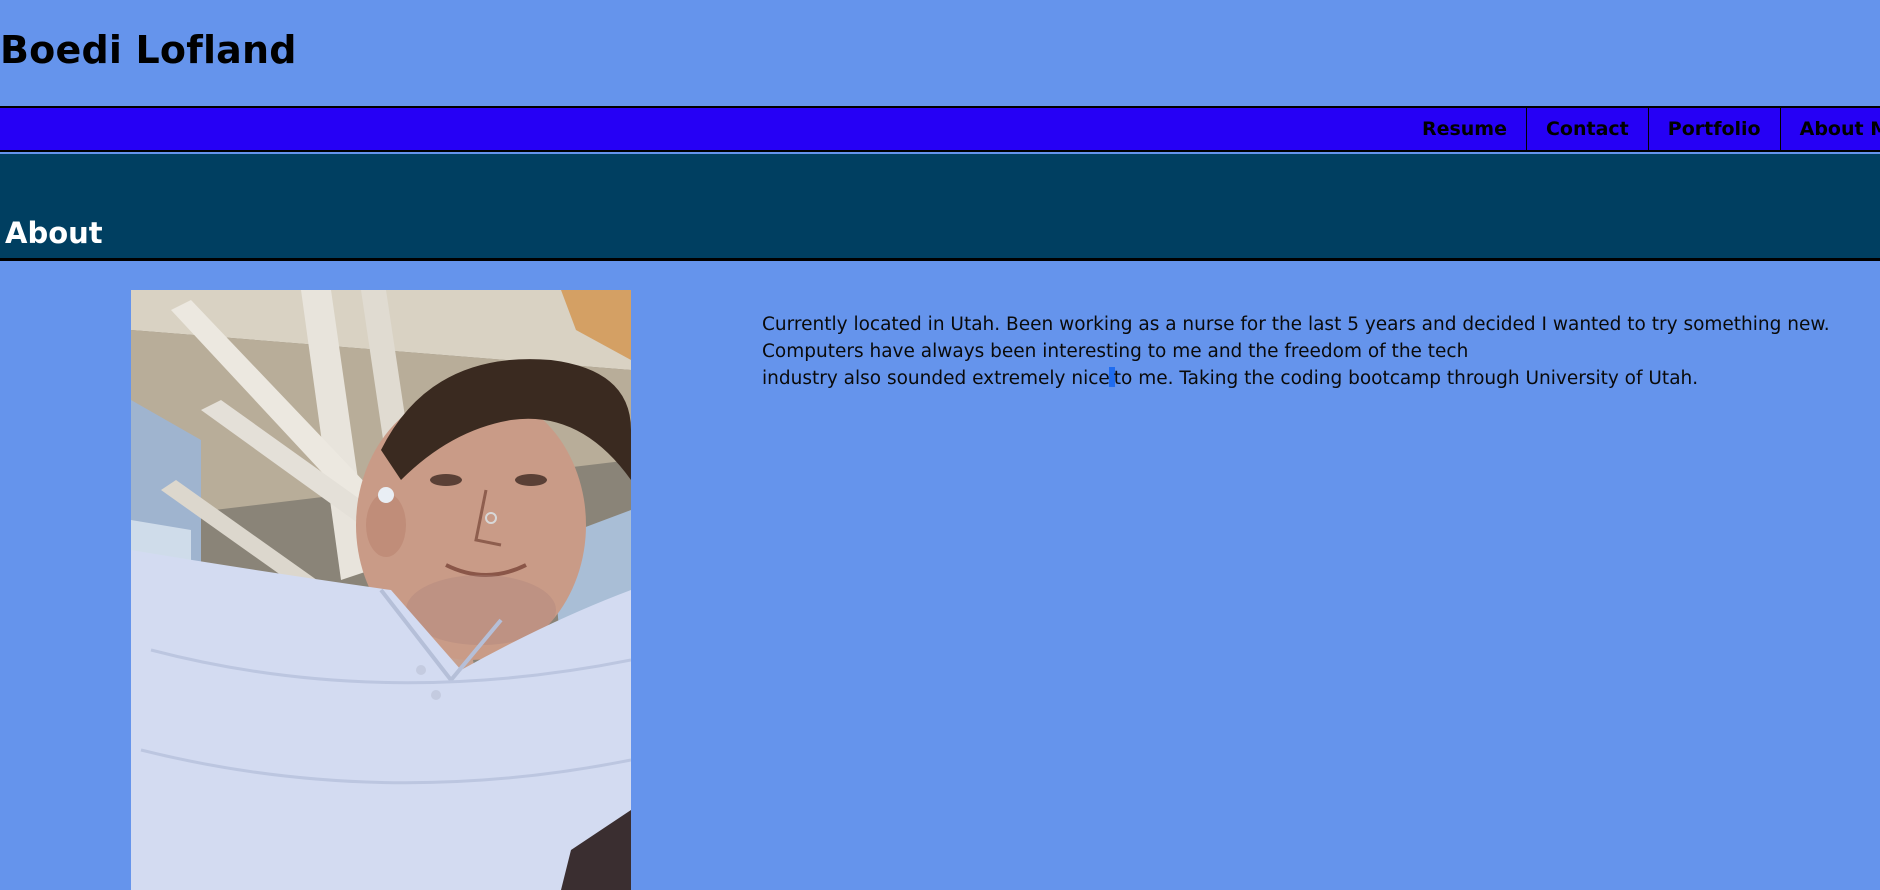  I want to click on nav-link-resume: Resume, so click(1464, 129).